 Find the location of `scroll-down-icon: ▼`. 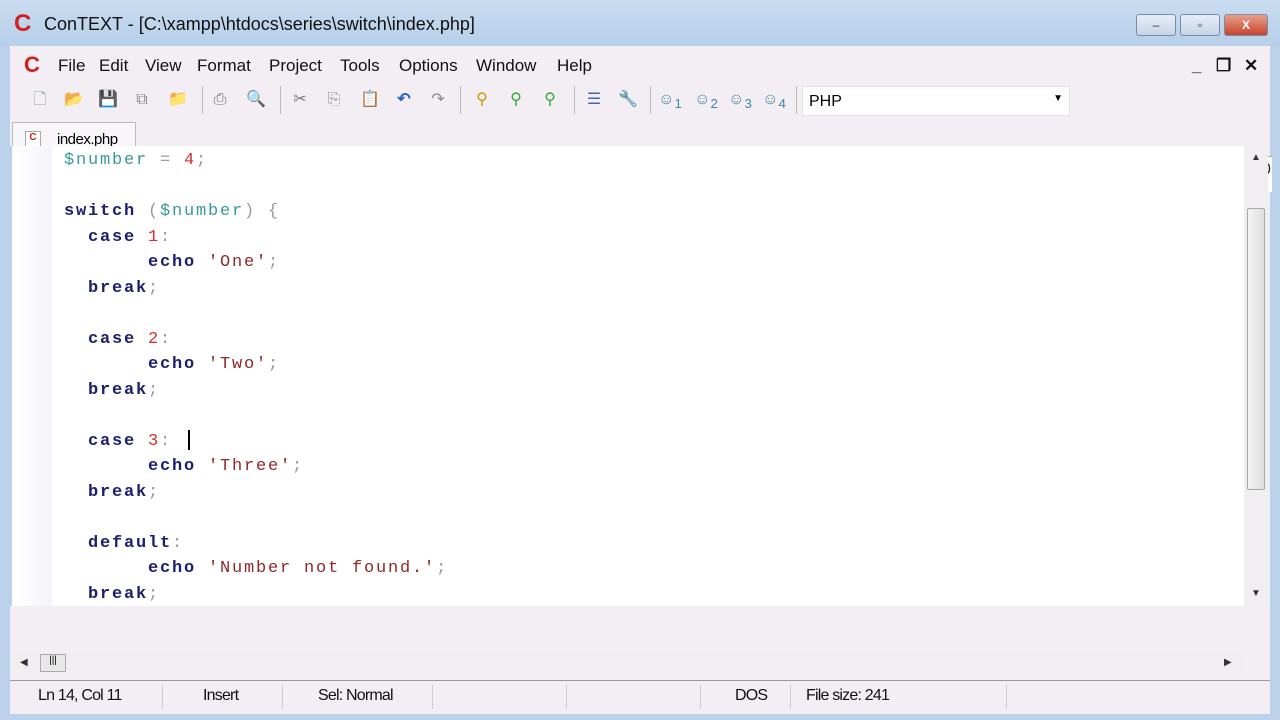

scroll-down-icon: ▼ is located at coordinates (1256, 593).